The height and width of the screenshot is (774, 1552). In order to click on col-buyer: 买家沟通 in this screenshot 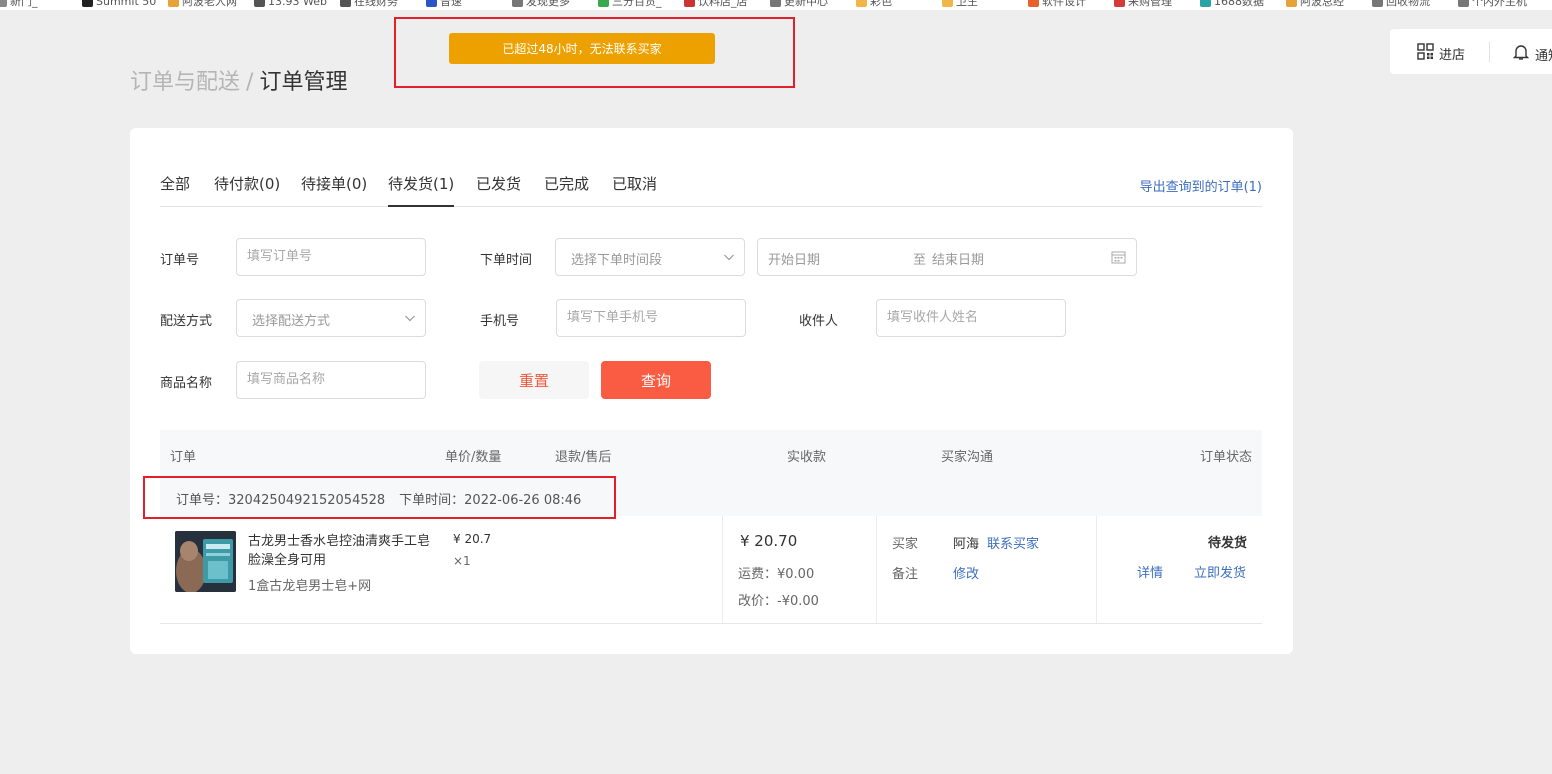, I will do `click(967, 457)`.